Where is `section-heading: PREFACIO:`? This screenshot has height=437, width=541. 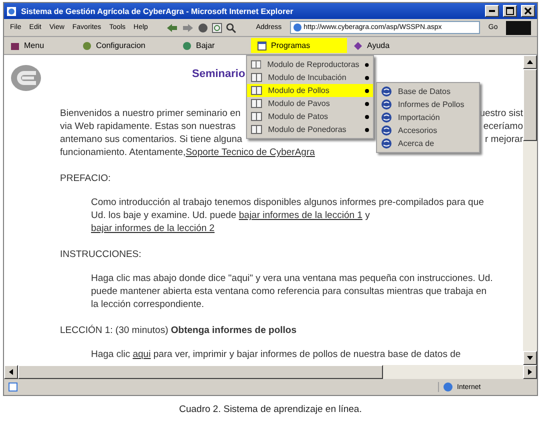 section-heading: PREFACIO: is located at coordinates (86, 178).